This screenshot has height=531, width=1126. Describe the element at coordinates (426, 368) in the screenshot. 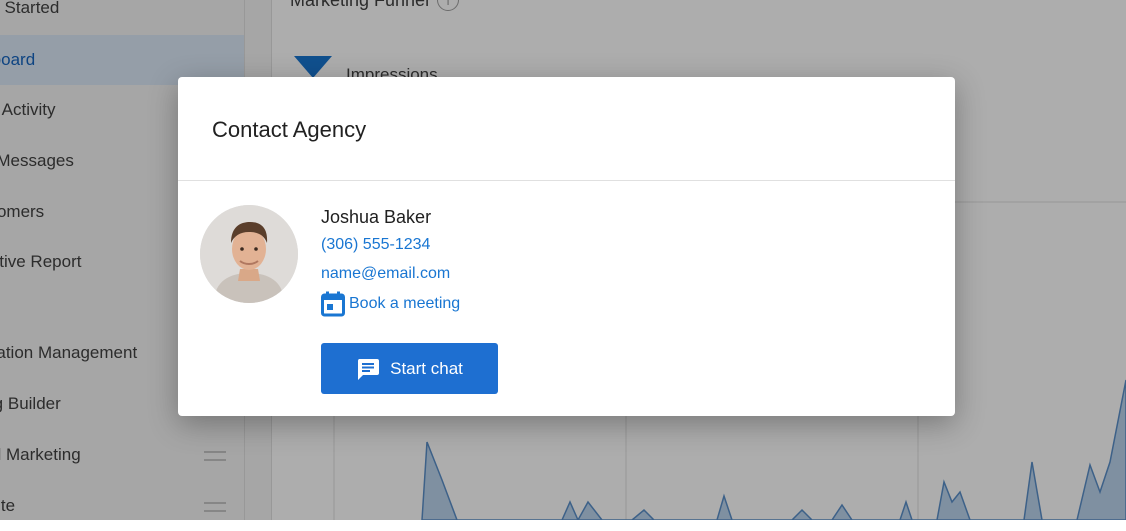

I see `start-chat-label: Start chat` at that location.